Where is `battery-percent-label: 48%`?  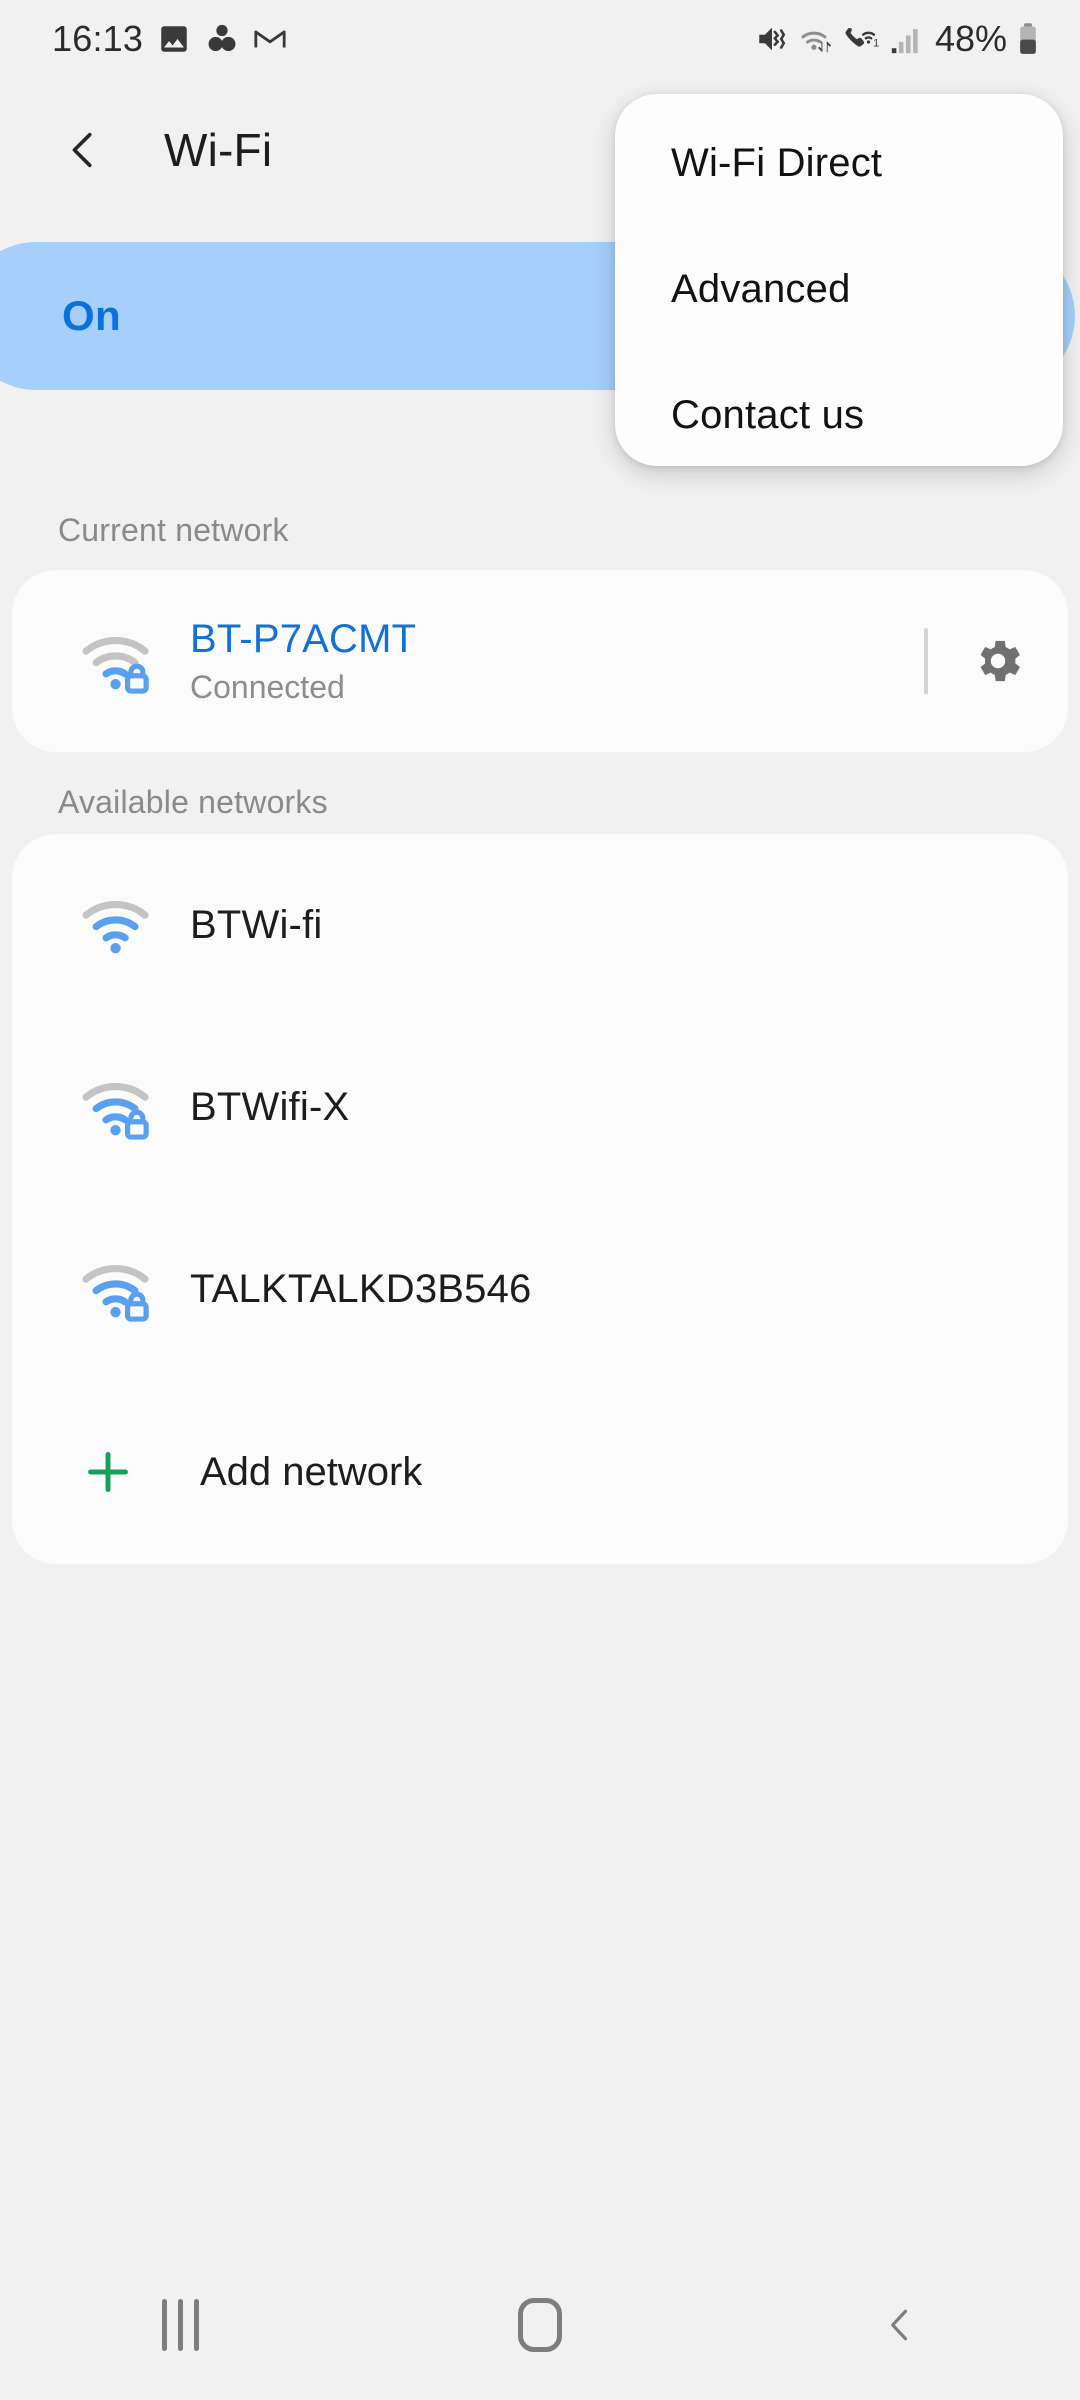
battery-percent-label: 48% is located at coordinates (970, 38).